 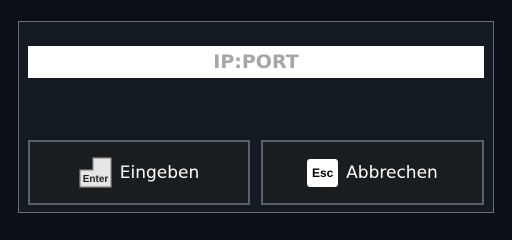 I want to click on confirm-button-label: Eingeben, so click(x=159, y=172).